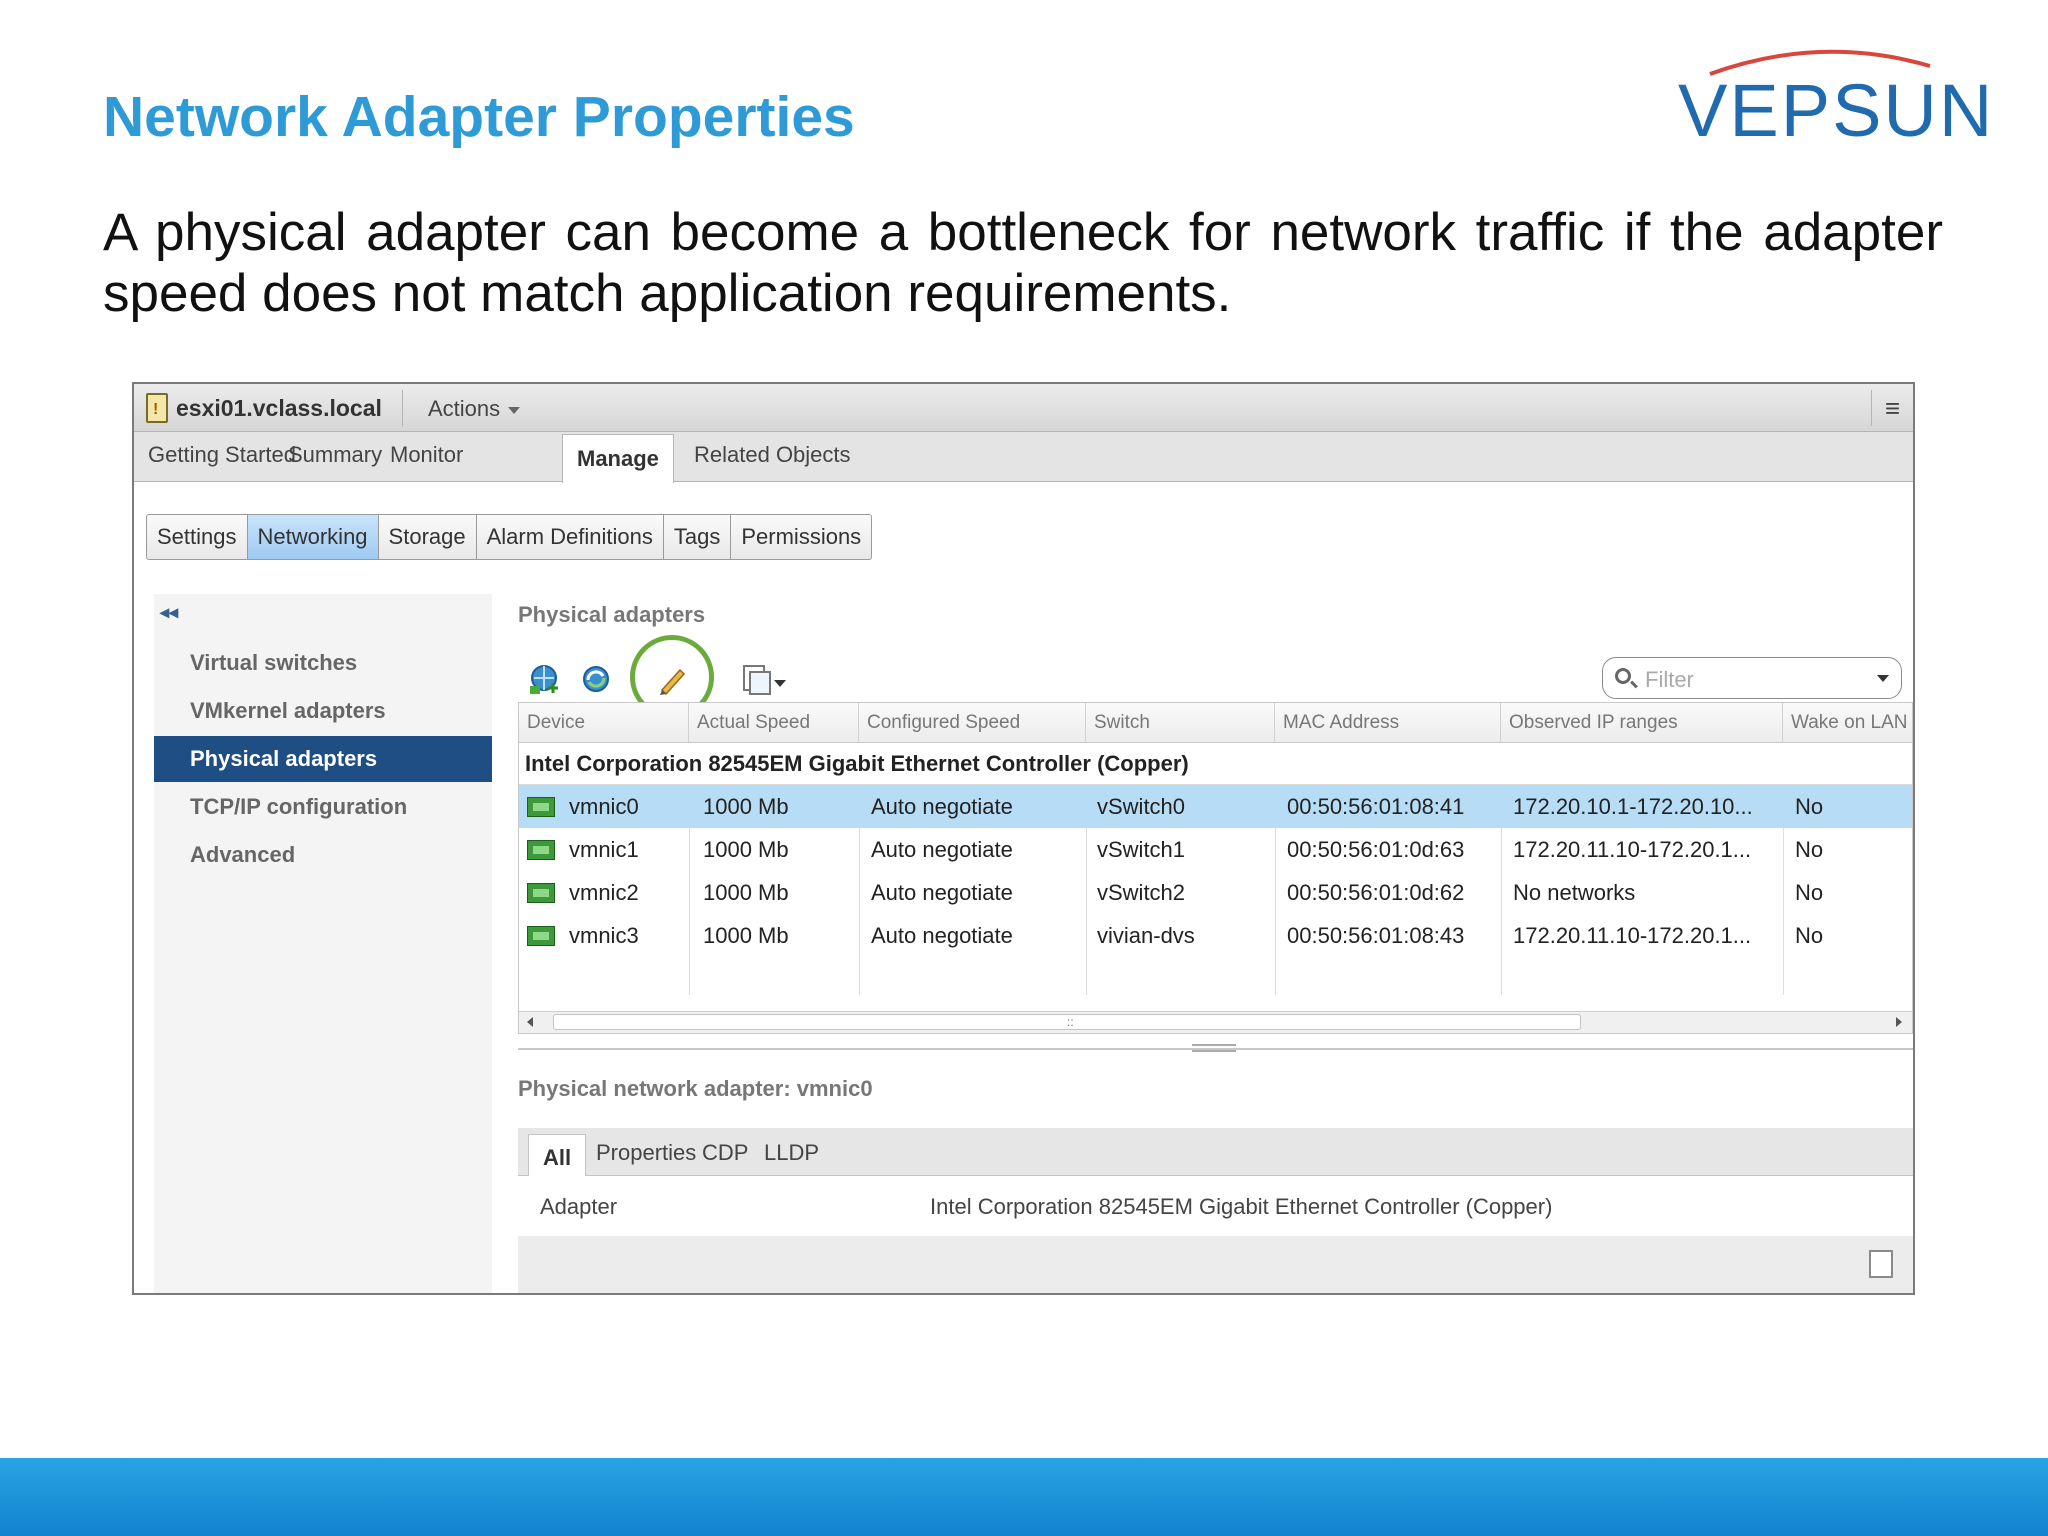  Describe the element at coordinates (428, 537) in the screenshot. I see `subtab-storage: Storage` at that location.